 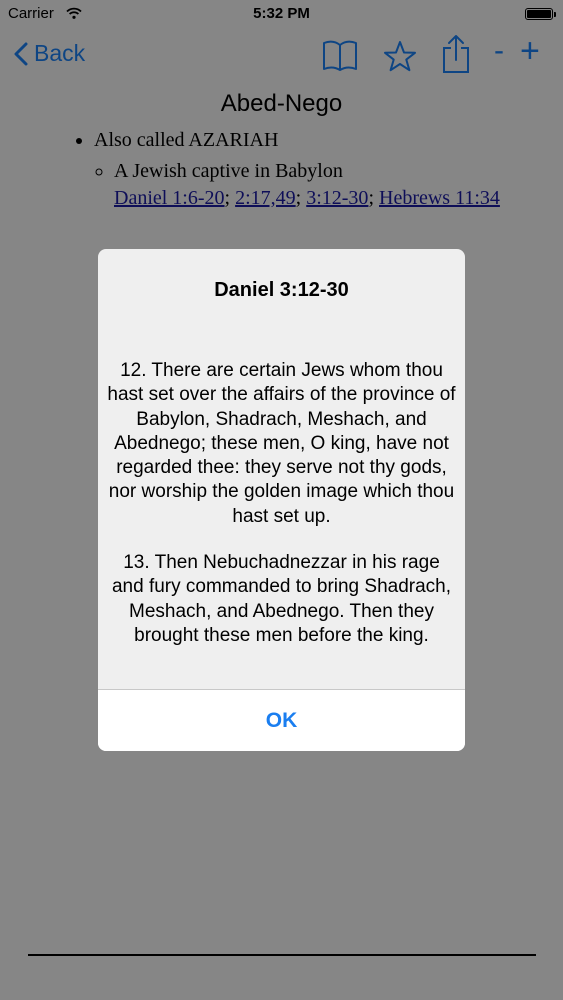 What do you see at coordinates (281, 290) in the screenshot?
I see `alert-title: Daniel 3:12-30` at bounding box center [281, 290].